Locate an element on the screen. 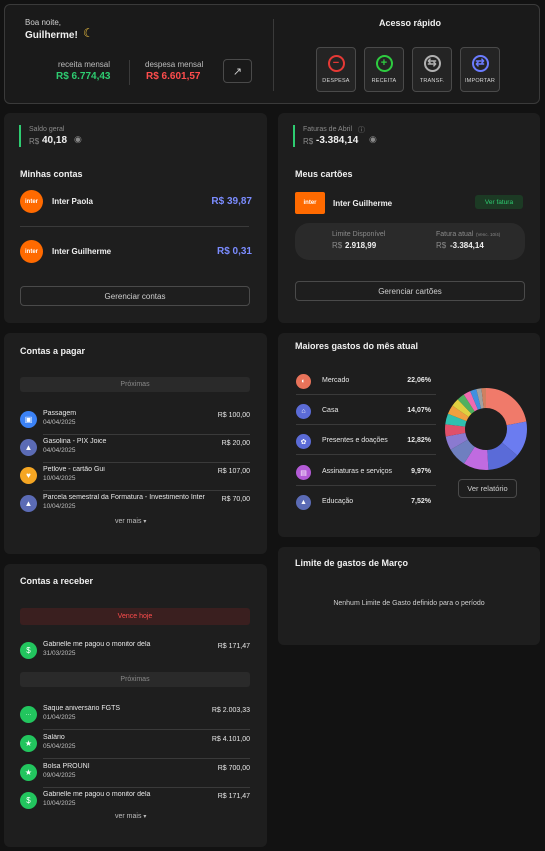 This screenshot has height=851, width=545. income-value: R$ 6.774,43 is located at coordinates (83, 76).